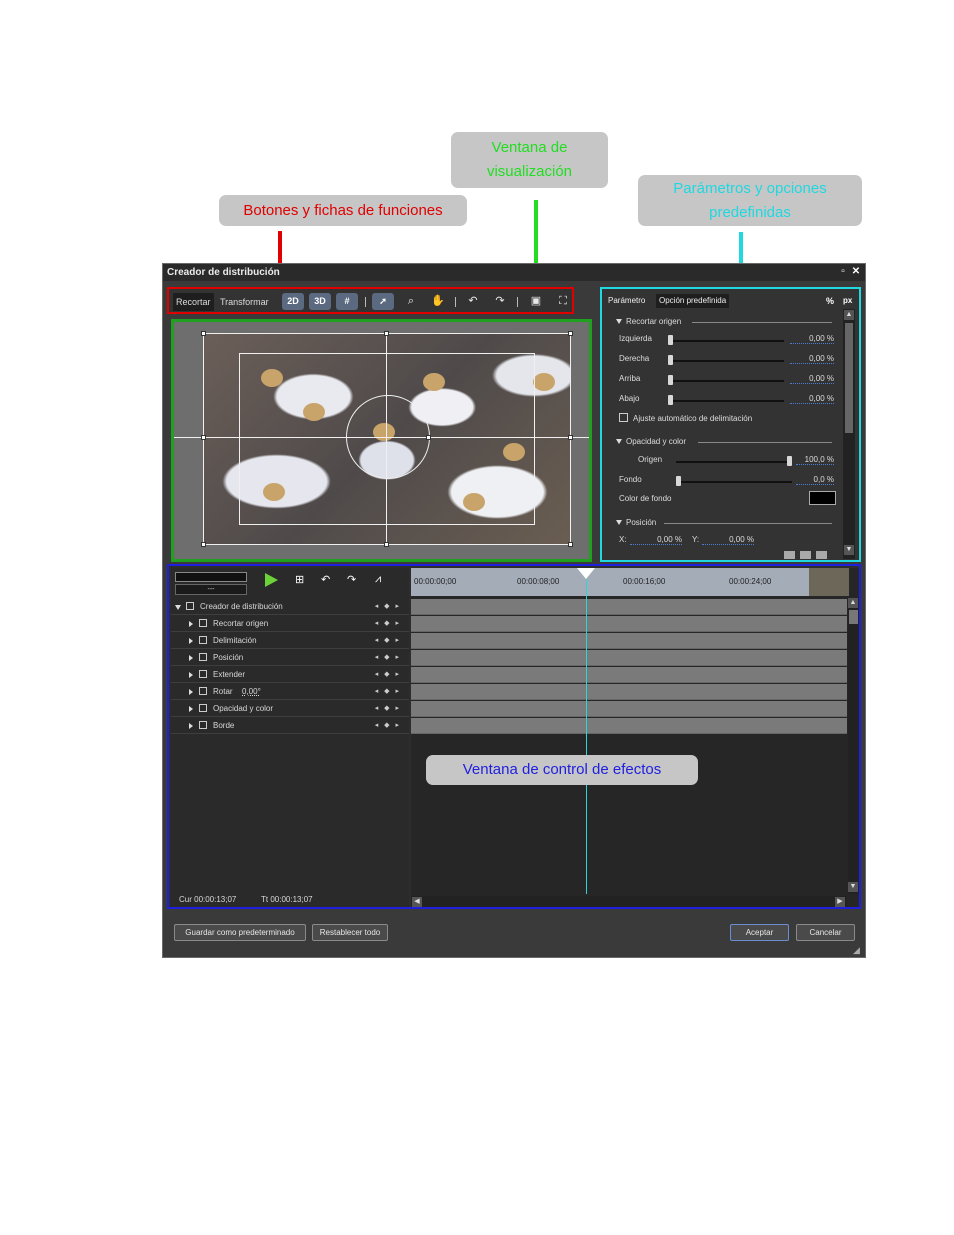 Image resolution: width=954 pixels, height=1235 pixels. What do you see at coordinates (438, 301) in the screenshot?
I see `hand-icon: ✋` at bounding box center [438, 301].